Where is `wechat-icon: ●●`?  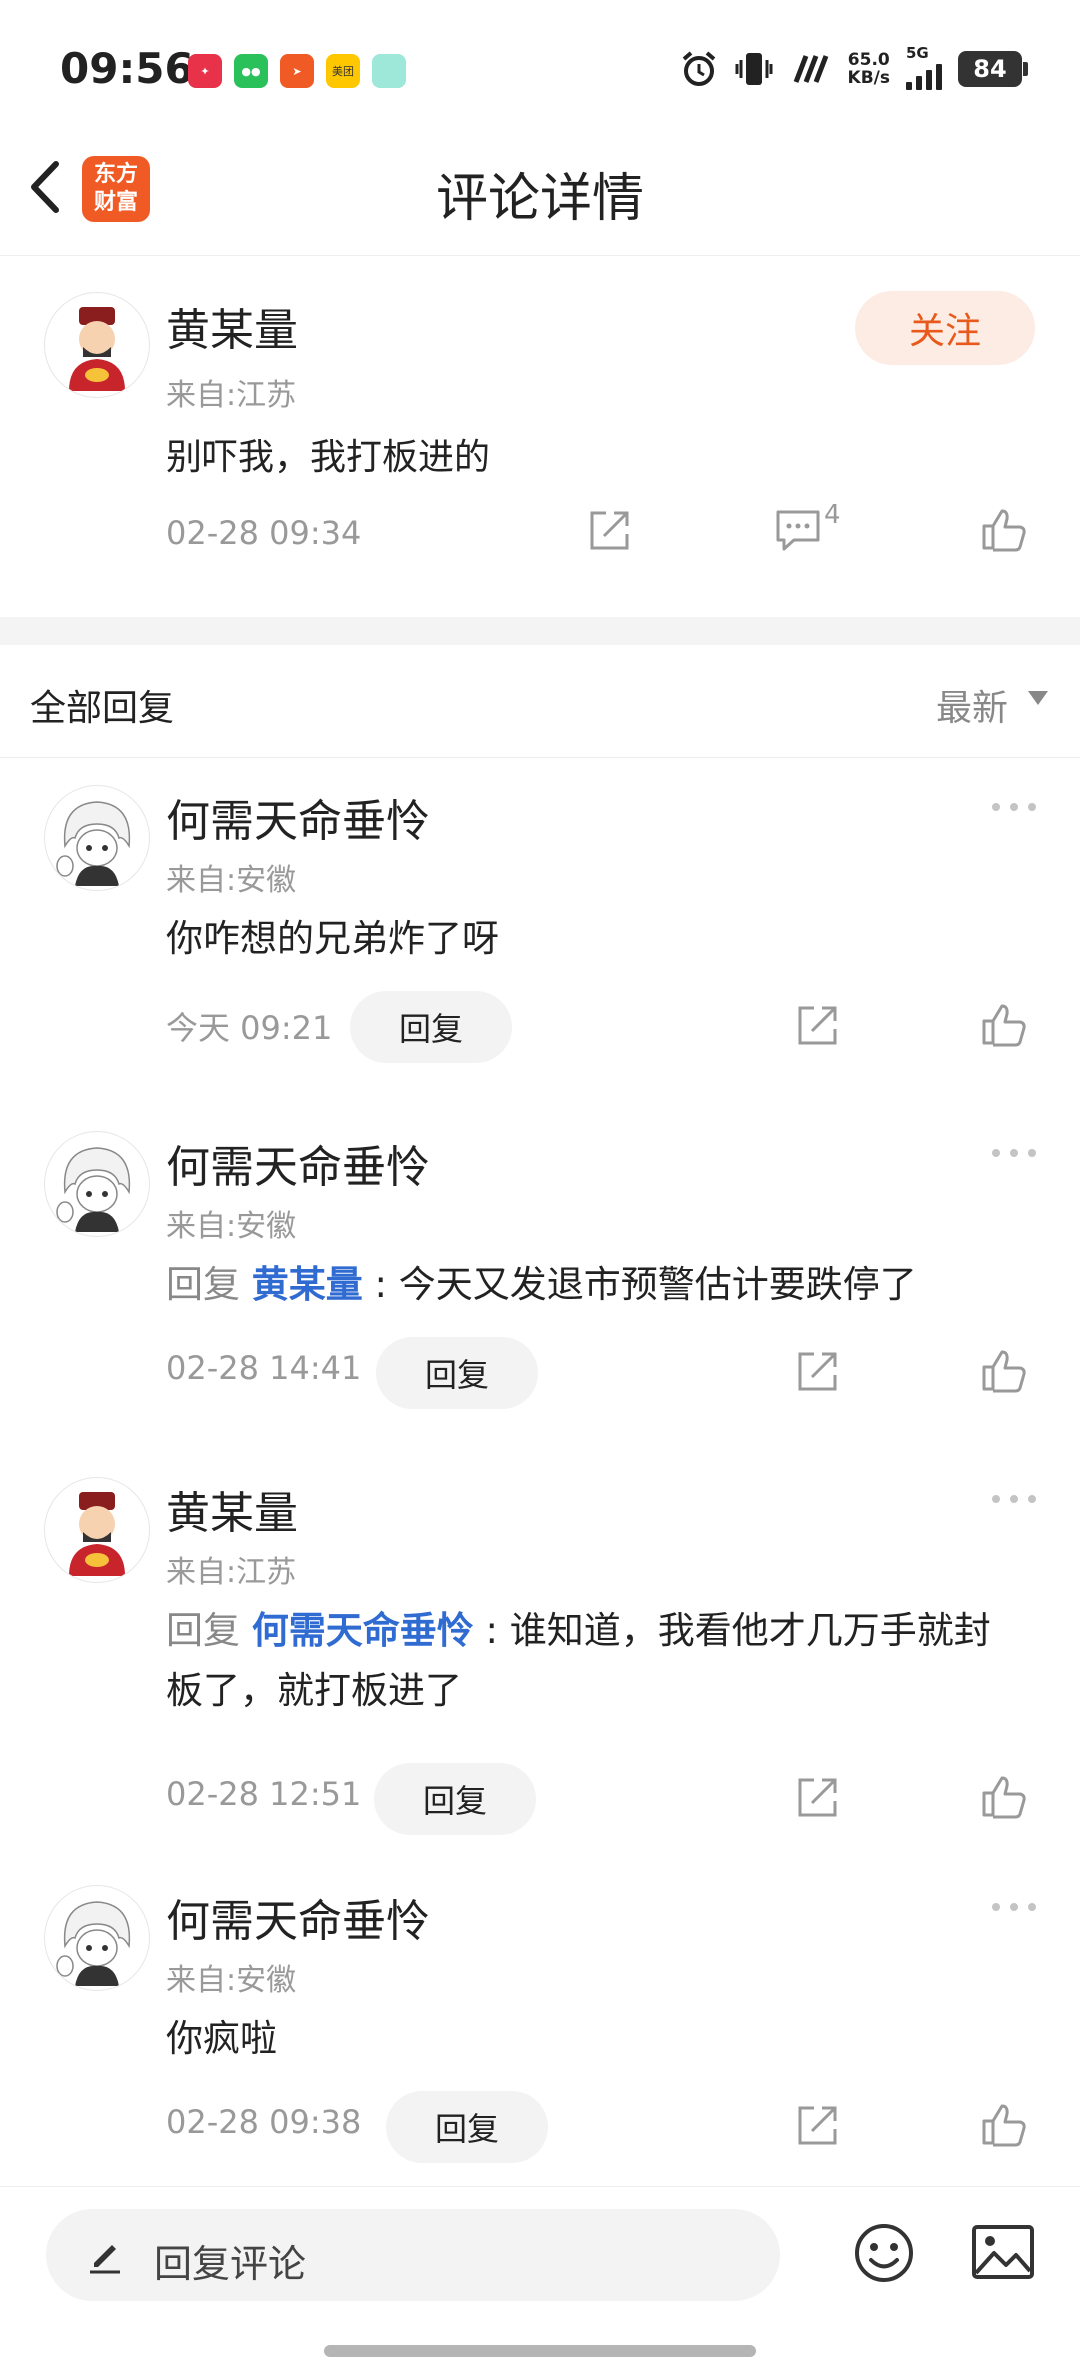 wechat-icon: ●● is located at coordinates (251, 71).